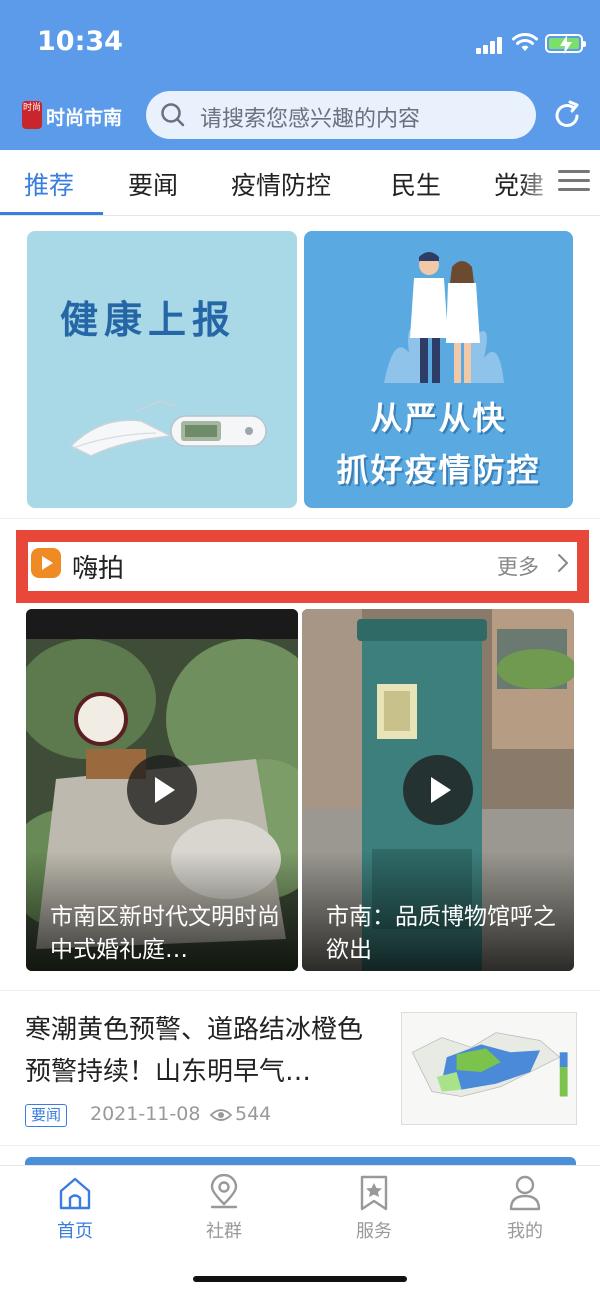 This screenshot has height=1298, width=600. I want to click on tab-livelihood: 民生, so click(416, 184).